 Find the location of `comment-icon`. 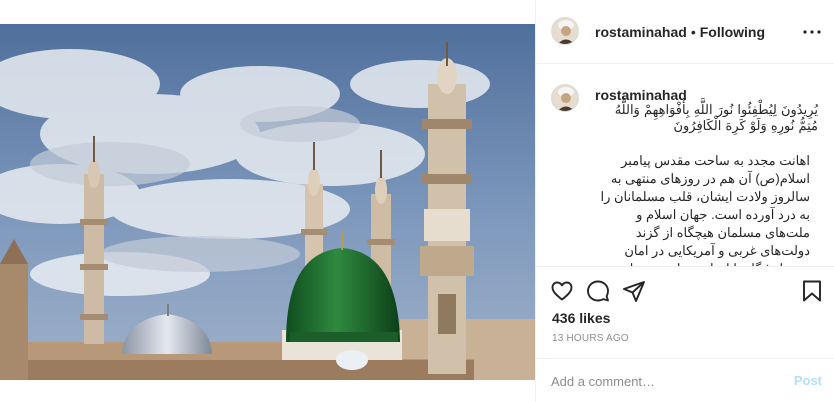

comment-icon is located at coordinates (598, 291).